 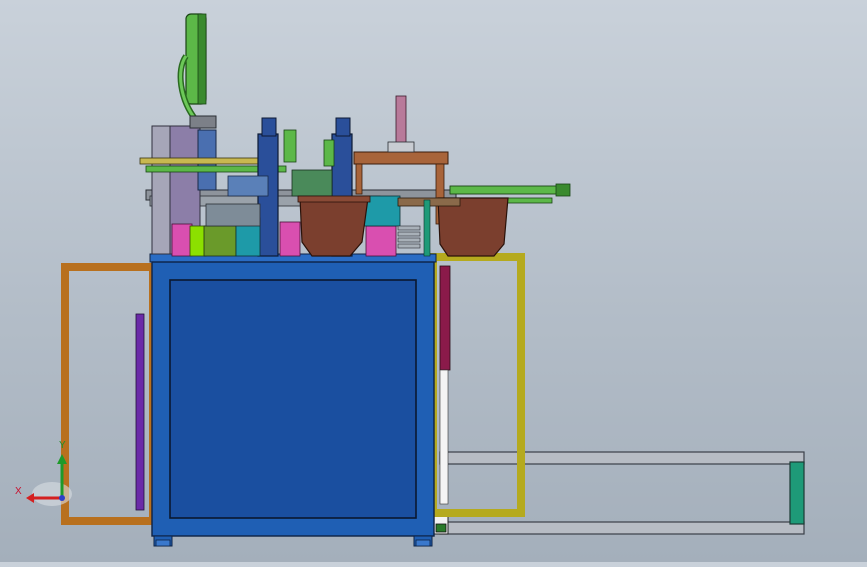 What do you see at coordinates (109, 394) in the screenshot?
I see `left-guard-frame` at bounding box center [109, 394].